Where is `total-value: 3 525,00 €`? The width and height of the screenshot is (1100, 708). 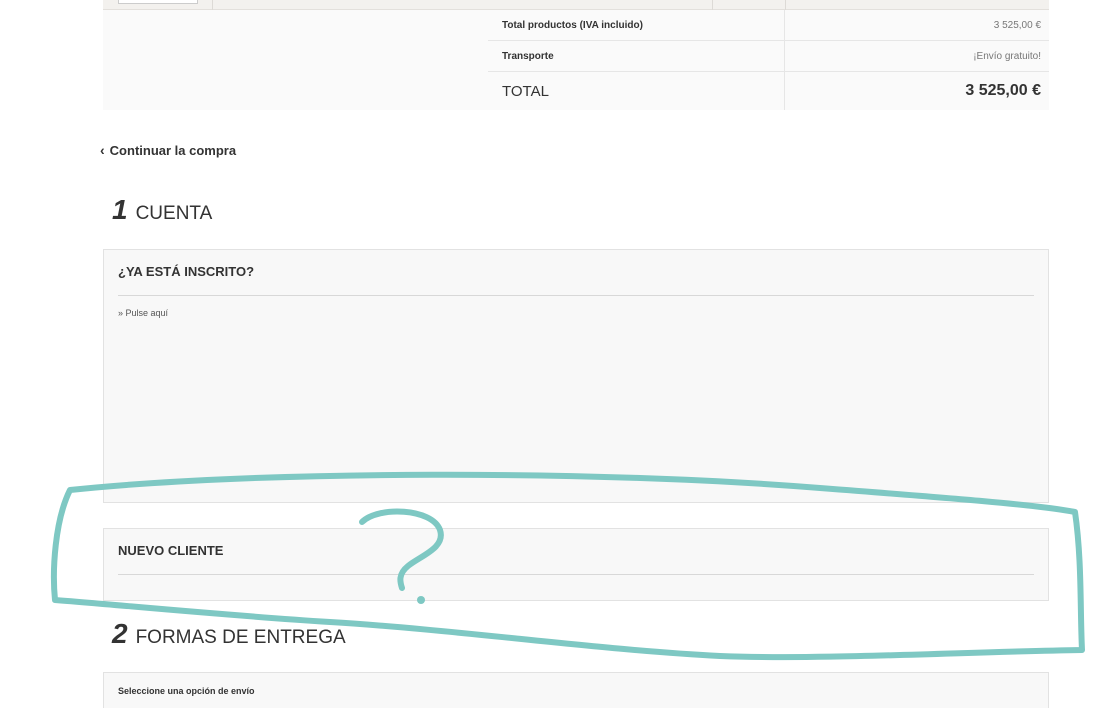 total-value: 3 525,00 € is located at coordinates (1003, 90).